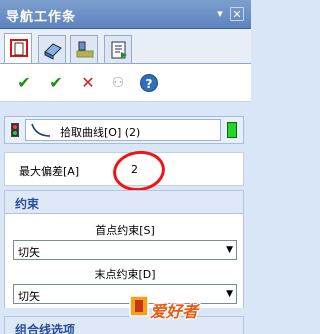  What do you see at coordinates (29, 252) in the screenshot?
I see `start-constraint-value: 切矢` at bounding box center [29, 252].